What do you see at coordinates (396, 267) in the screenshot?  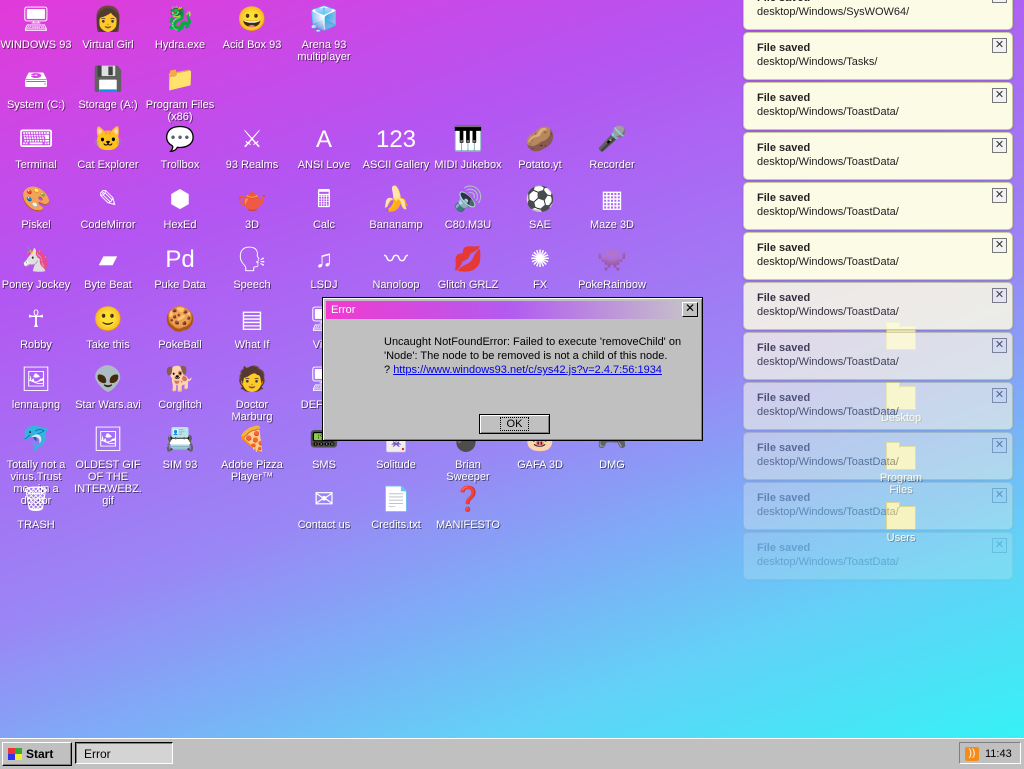 I see `desktop-icon: 〰 Nanoloop` at bounding box center [396, 267].